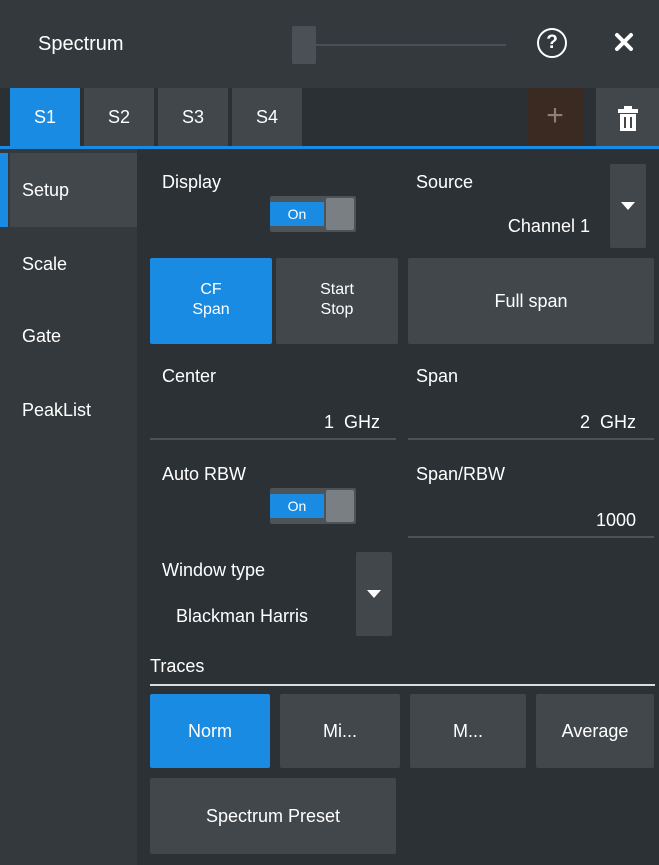 The image size is (659, 865). What do you see at coordinates (210, 731) in the screenshot?
I see `trace-norm-button: Norm` at bounding box center [210, 731].